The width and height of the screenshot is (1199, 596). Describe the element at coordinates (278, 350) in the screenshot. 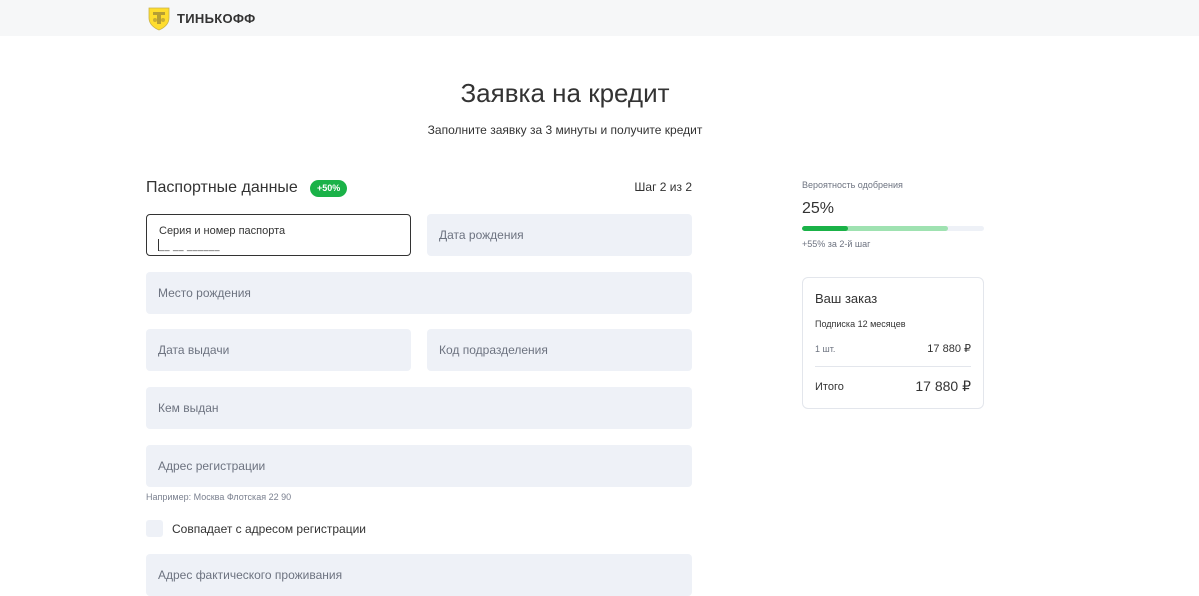

I see `issue-date-field: Дата выдачи` at that location.